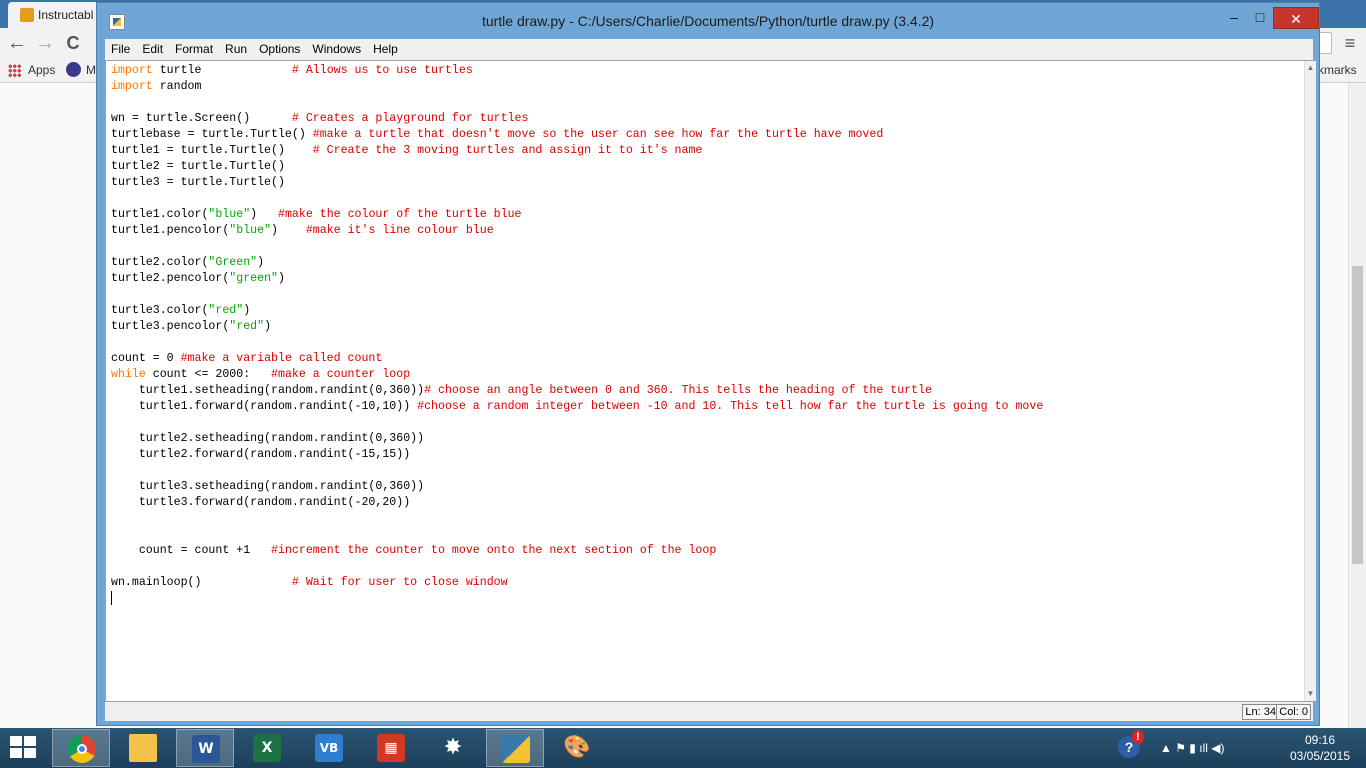 The height and width of the screenshot is (768, 1366). What do you see at coordinates (194, 49) in the screenshot?
I see `menu-format: Format` at bounding box center [194, 49].